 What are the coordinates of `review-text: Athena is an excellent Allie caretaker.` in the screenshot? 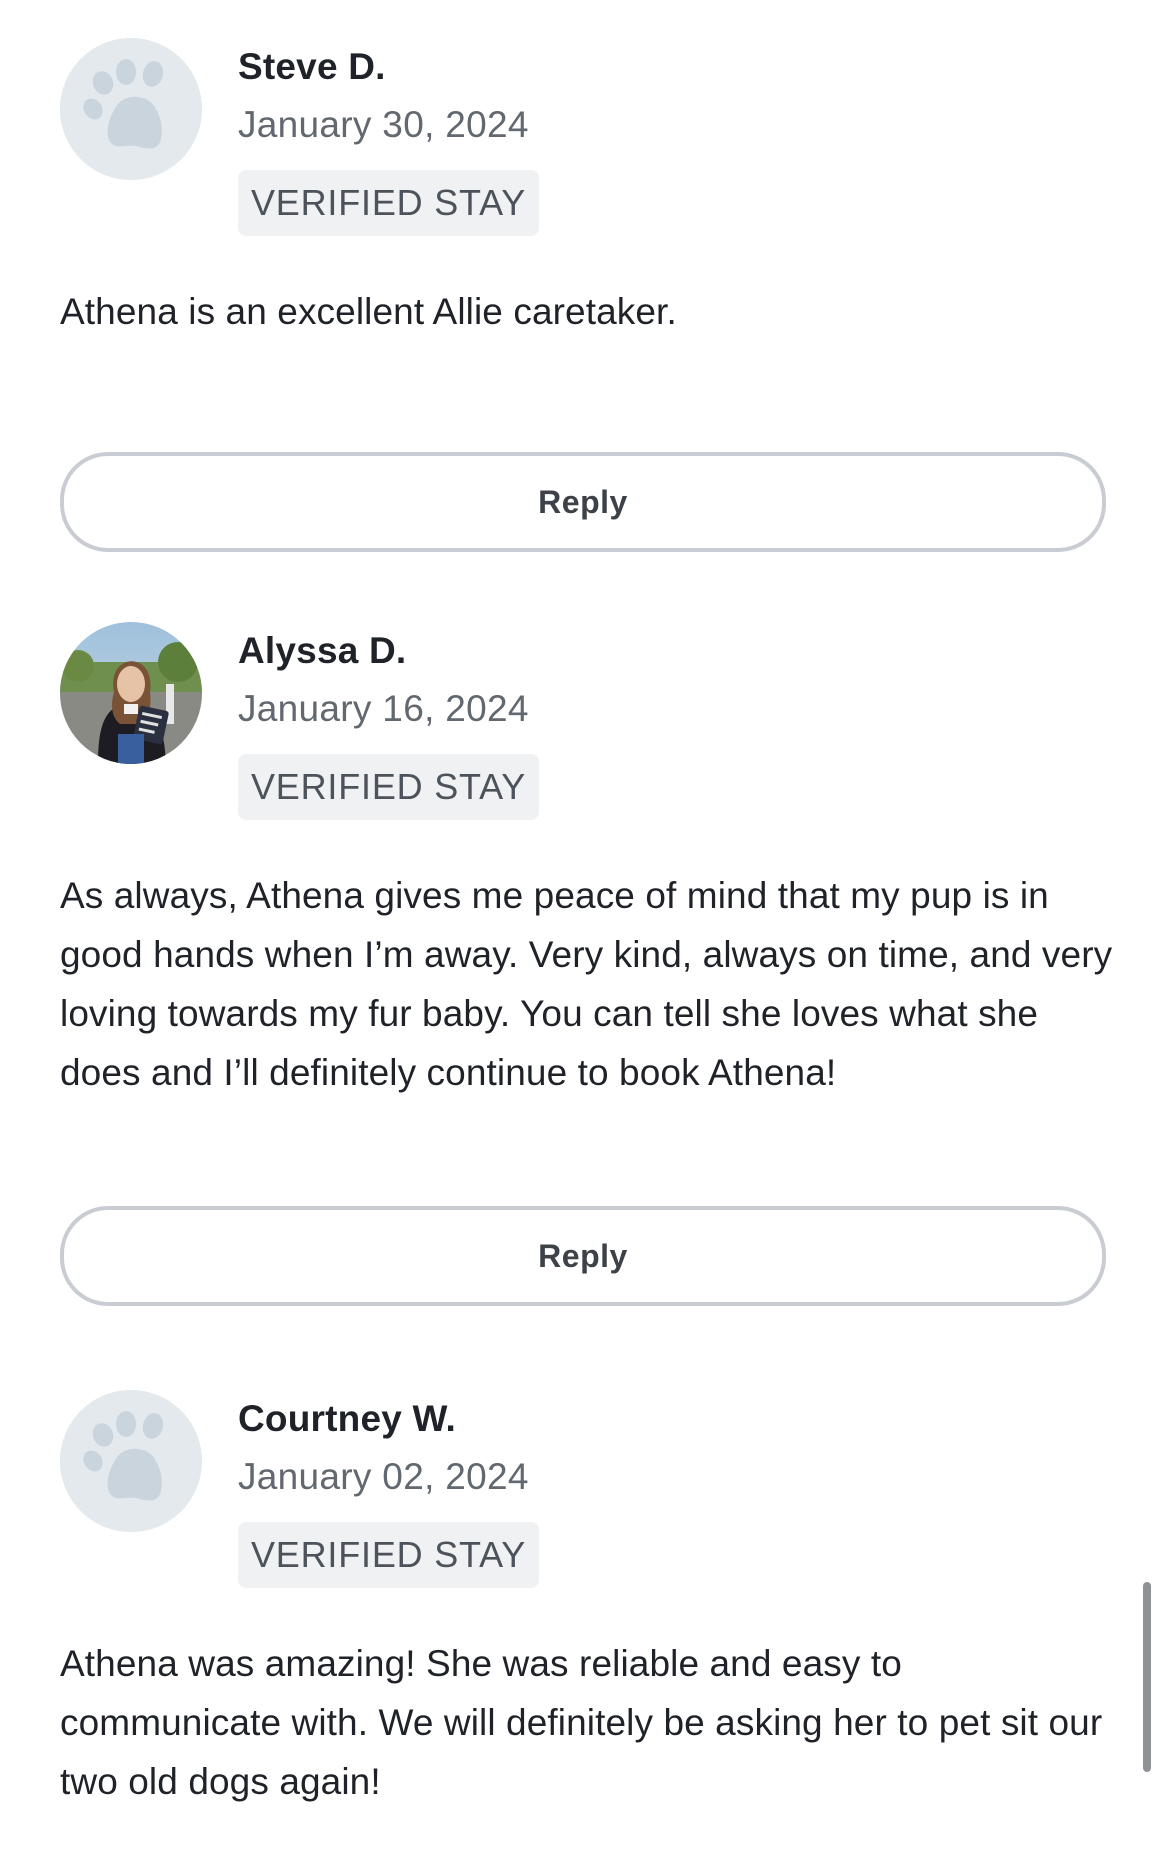 It's located at (368, 311).